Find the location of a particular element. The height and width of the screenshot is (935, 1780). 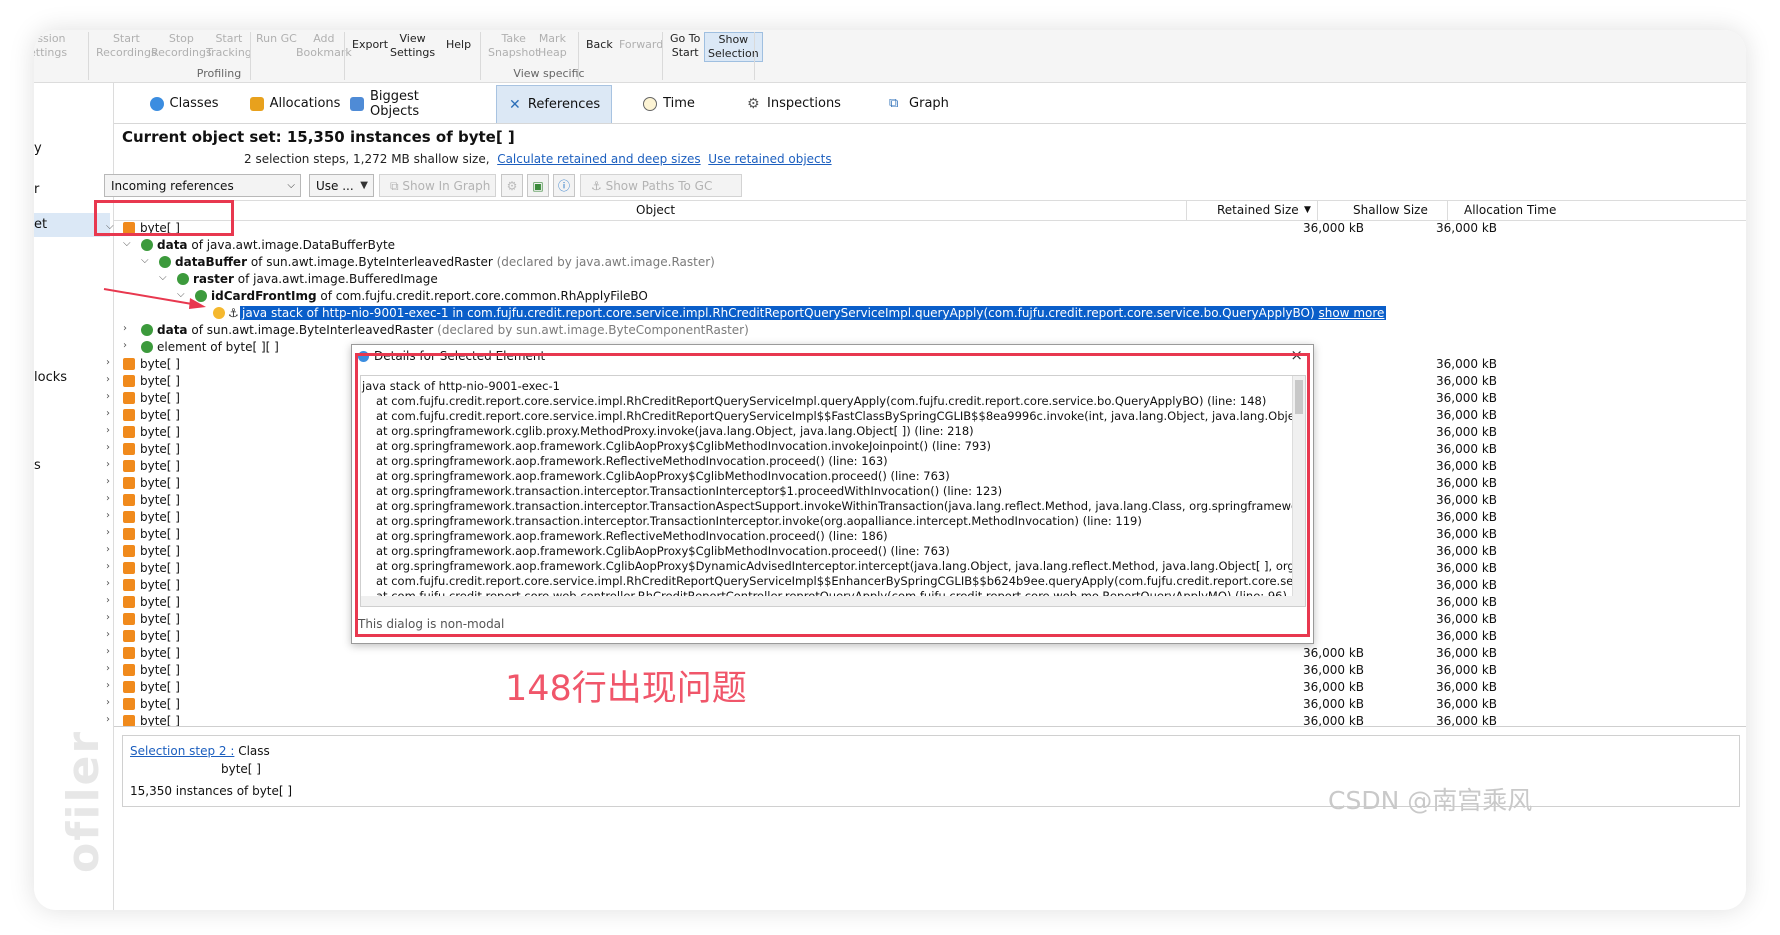

forward-button: Forward is located at coordinates (641, 45).